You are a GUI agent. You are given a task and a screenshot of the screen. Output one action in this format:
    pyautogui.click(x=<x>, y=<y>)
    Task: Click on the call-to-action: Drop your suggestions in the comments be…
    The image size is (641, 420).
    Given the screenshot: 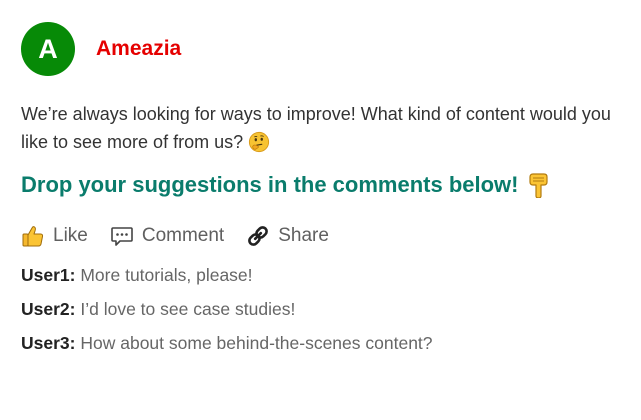 What is the action you would take?
    pyautogui.click(x=321, y=185)
    